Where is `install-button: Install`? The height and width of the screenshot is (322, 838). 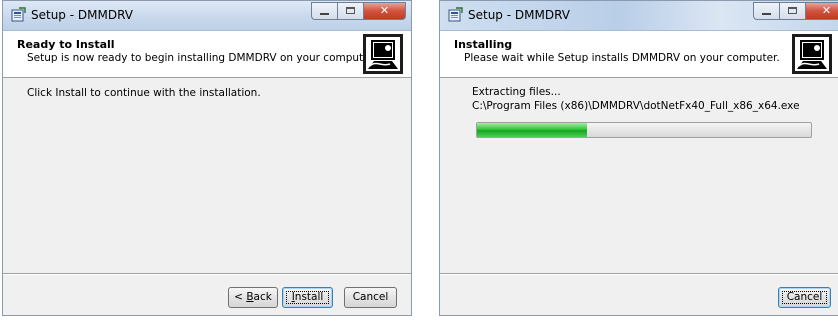 install-button: Install is located at coordinates (307, 297).